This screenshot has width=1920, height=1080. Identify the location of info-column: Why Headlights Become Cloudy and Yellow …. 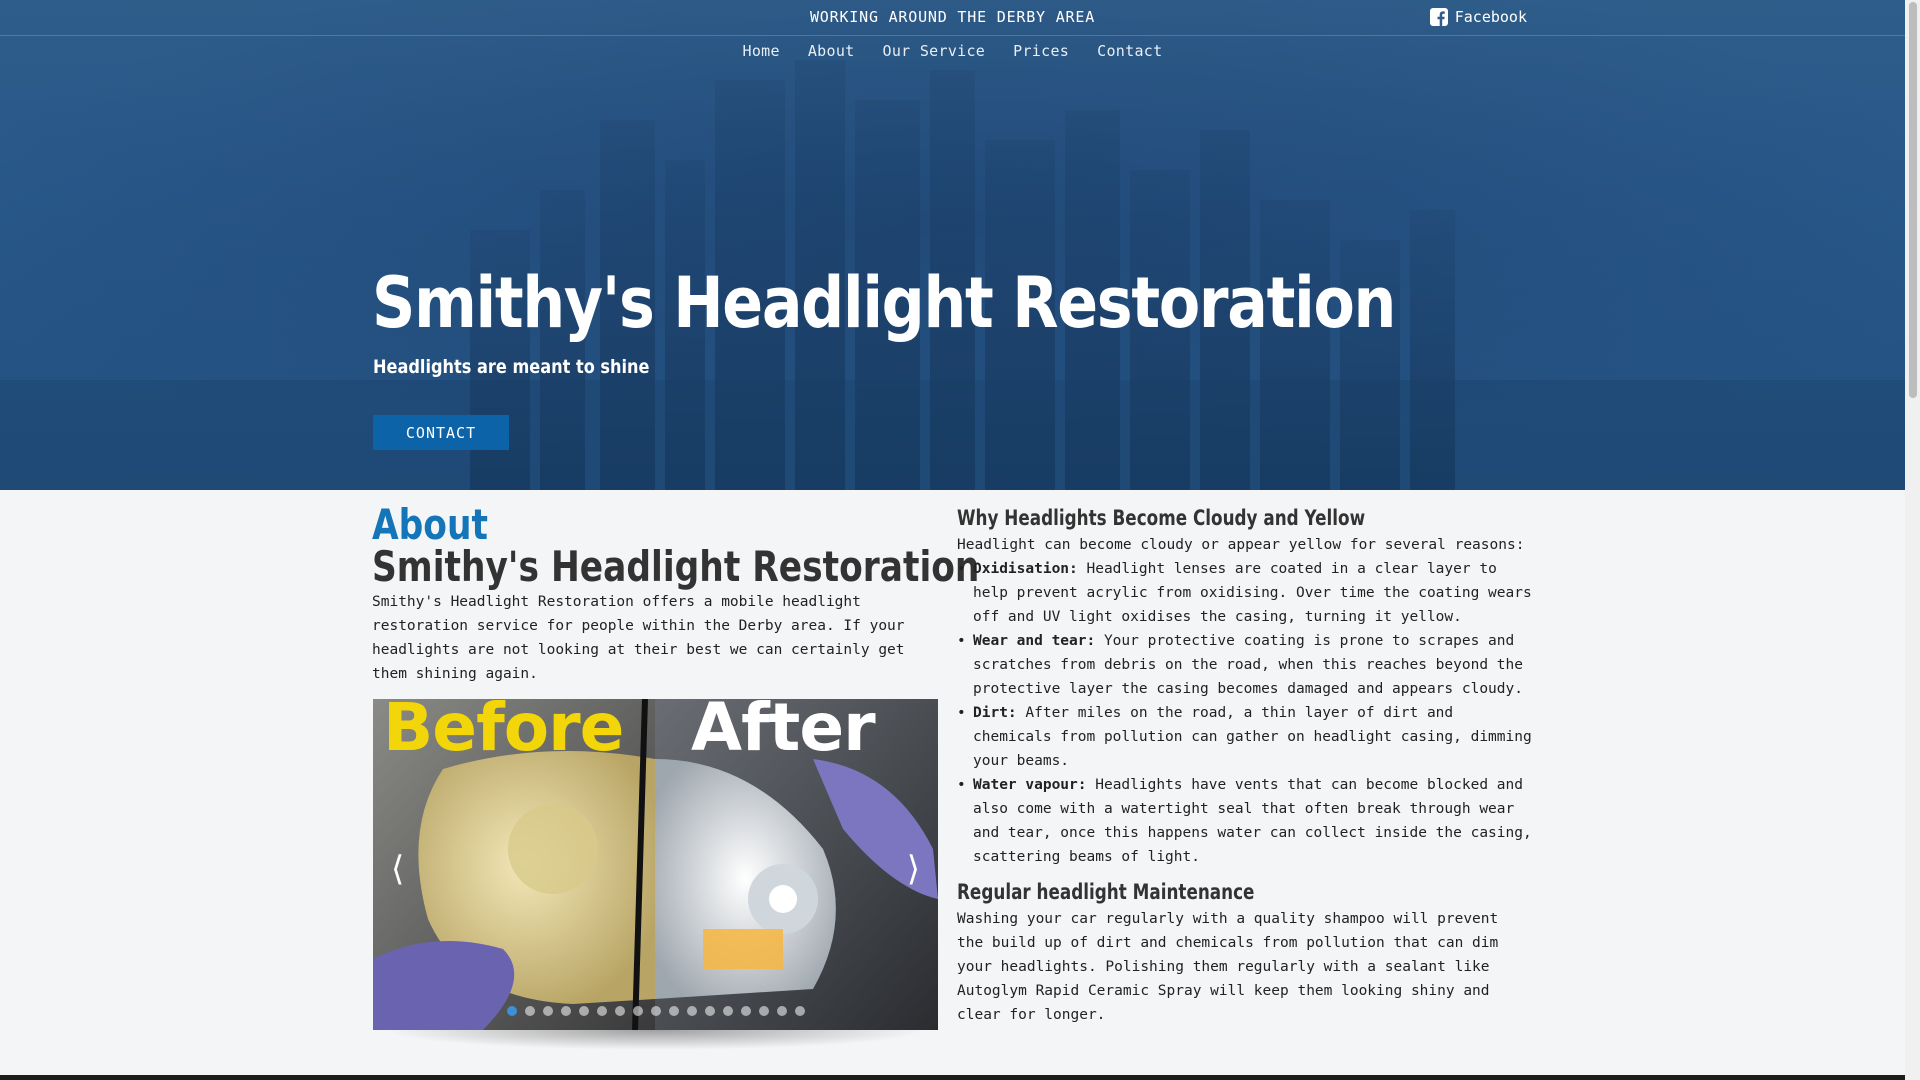
(1244, 765).